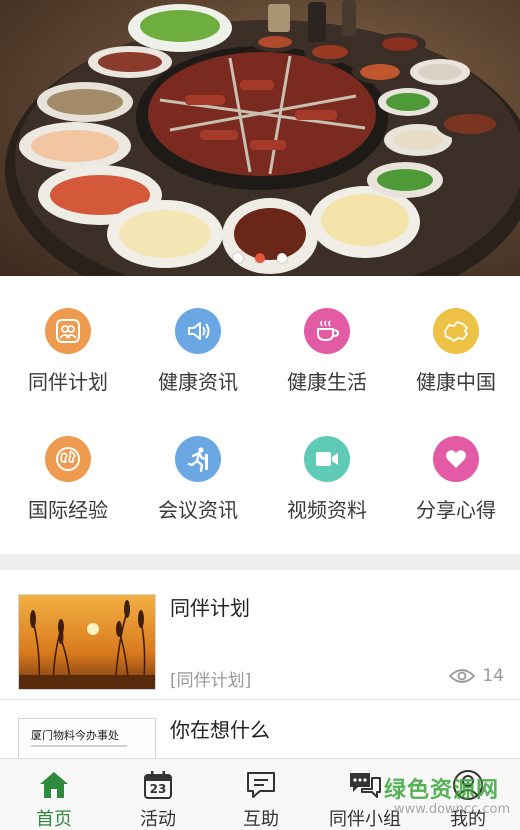 Image resolution: width=520 pixels, height=830 pixels. Describe the element at coordinates (327, 459) in the screenshot. I see `video-camera-icon` at that location.